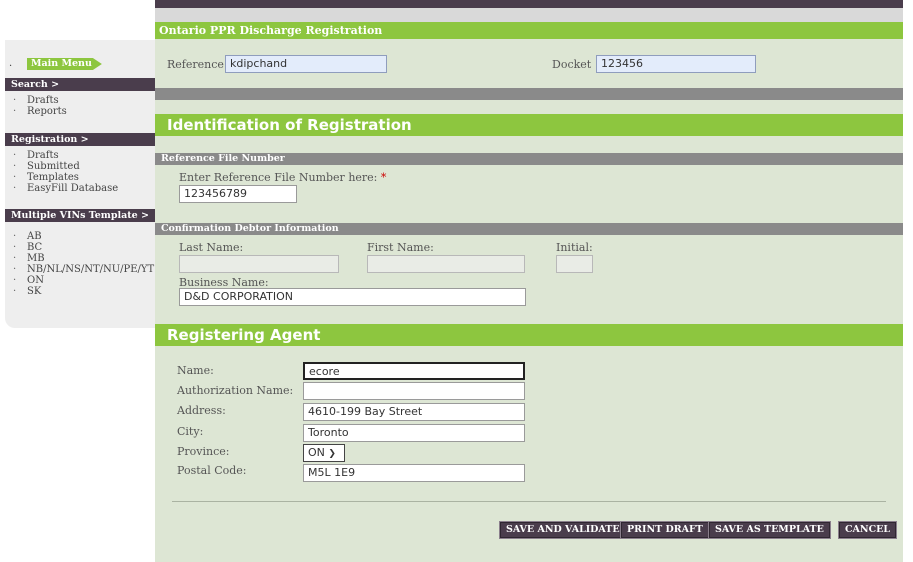  Describe the element at coordinates (316, 452) in the screenshot. I see `province-select-value: ON` at that location.